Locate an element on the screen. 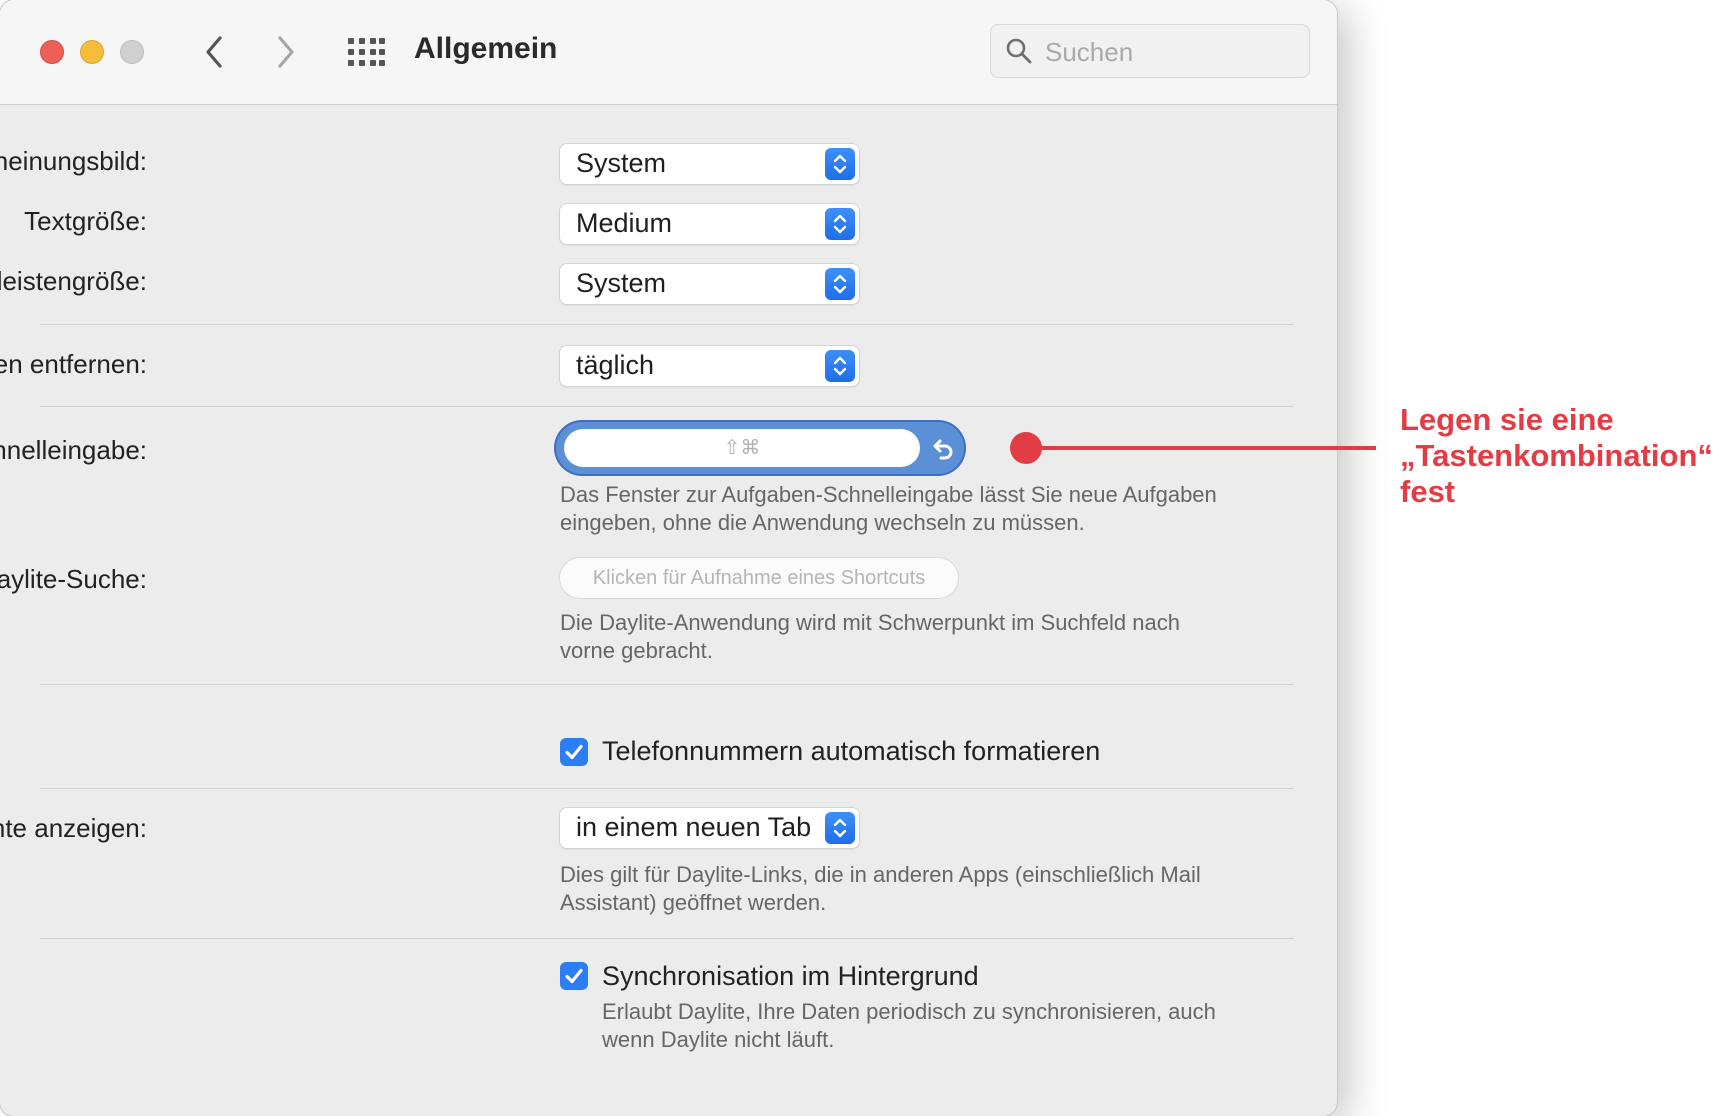 The height and width of the screenshot is (1116, 1730). show-items-label: Elemente anzeigen: is located at coordinates (73, 828).